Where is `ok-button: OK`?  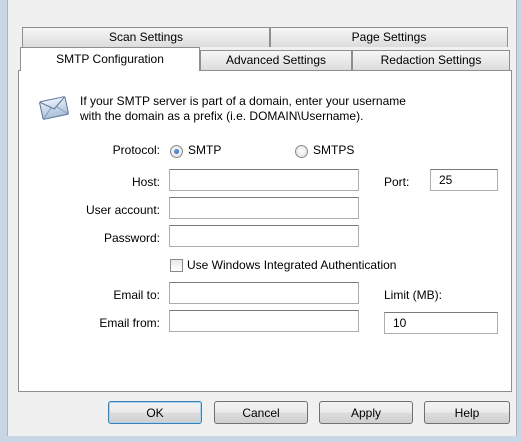 ok-button: OK is located at coordinates (155, 412).